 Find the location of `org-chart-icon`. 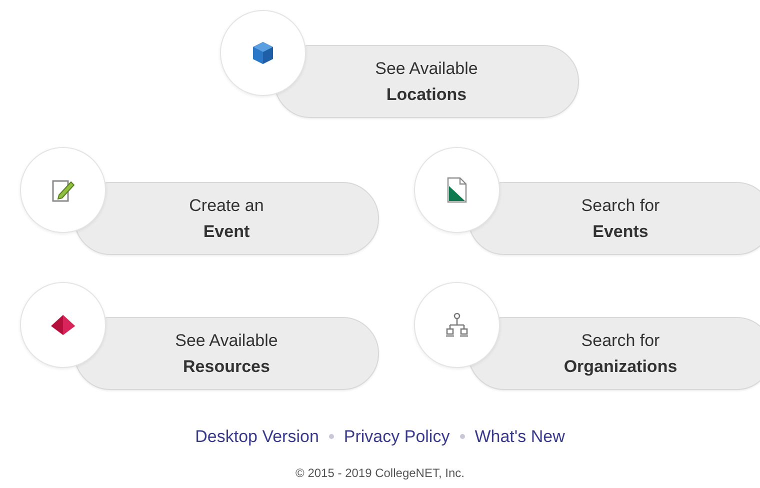

org-chart-icon is located at coordinates (457, 325).